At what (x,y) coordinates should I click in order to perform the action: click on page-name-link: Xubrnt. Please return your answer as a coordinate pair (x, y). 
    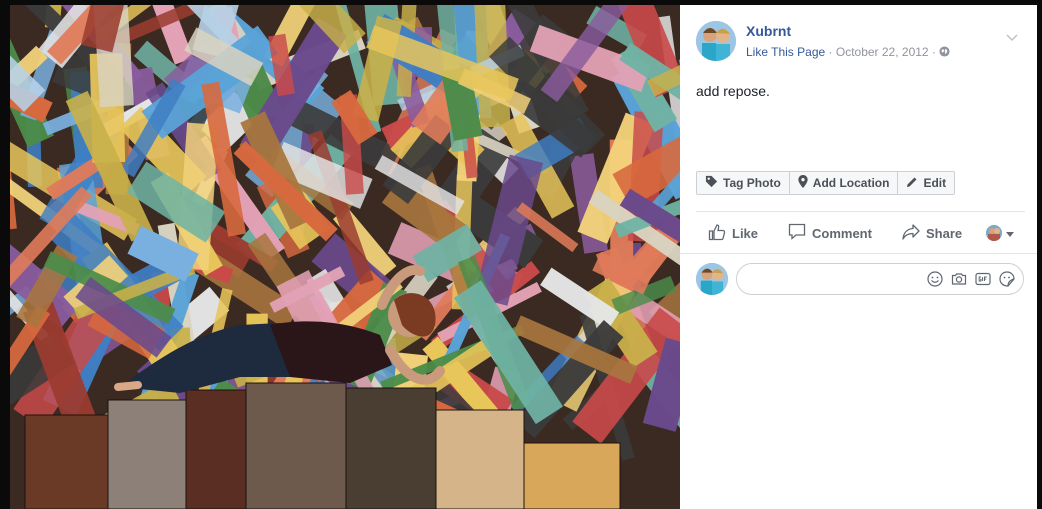
    Looking at the image, I should click on (768, 31).